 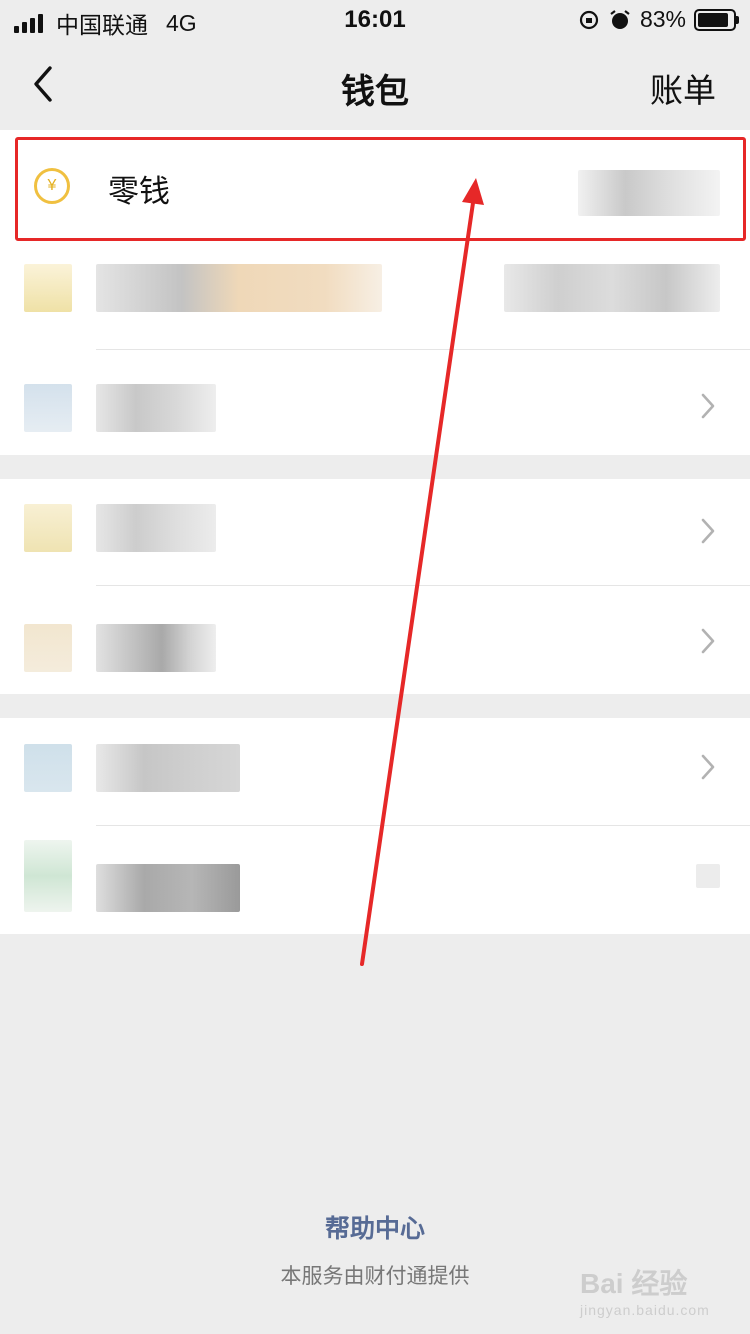 I want to click on watermark-brand: Bai 经验, so click(x=634, y=1283).